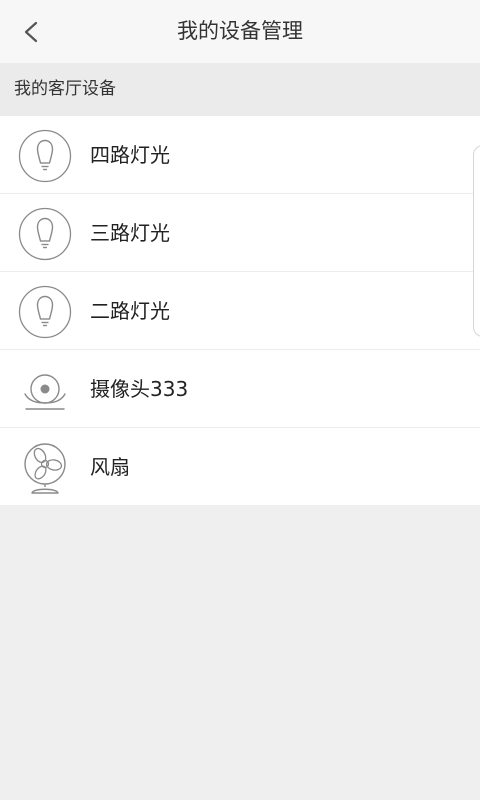  I want to click on page-title: 我的设备管理, so click(240, 31).